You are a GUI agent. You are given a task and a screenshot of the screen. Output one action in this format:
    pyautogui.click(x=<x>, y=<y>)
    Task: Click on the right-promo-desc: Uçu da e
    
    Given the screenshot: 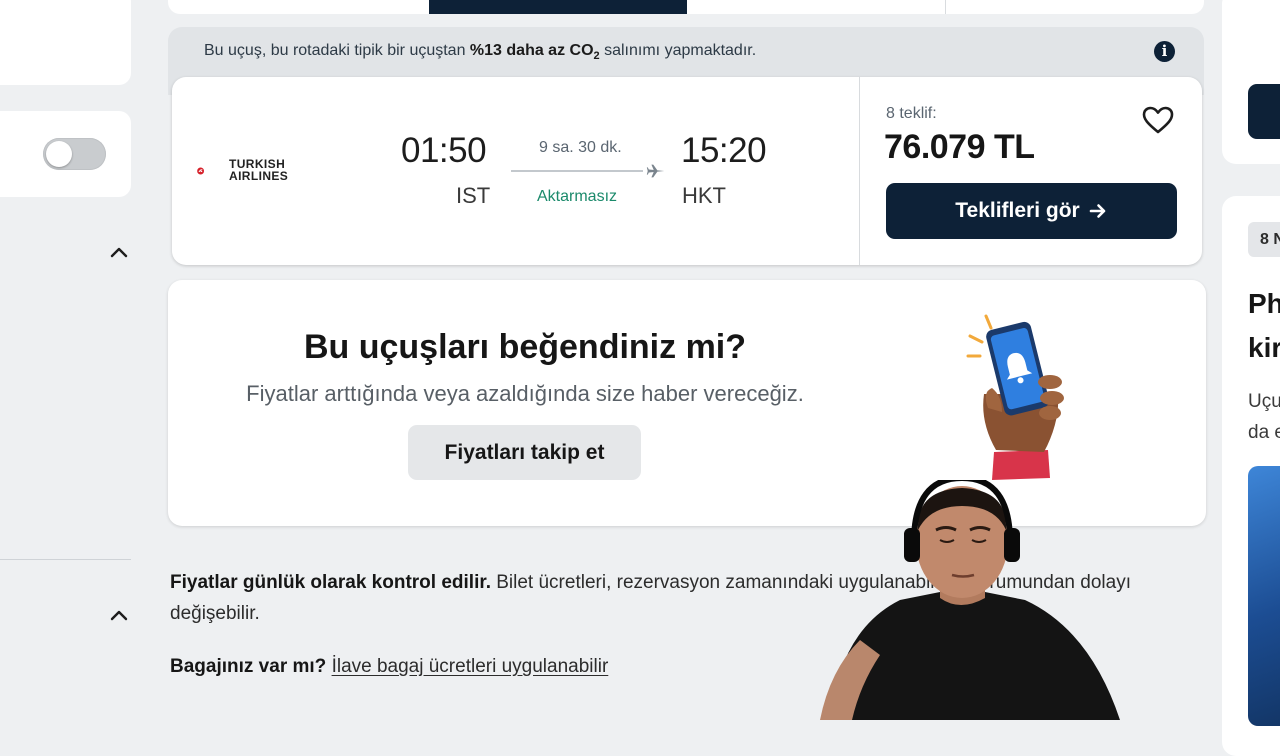 What is the action you would take?
    pyautogui.click(x=1264, y=417)
    